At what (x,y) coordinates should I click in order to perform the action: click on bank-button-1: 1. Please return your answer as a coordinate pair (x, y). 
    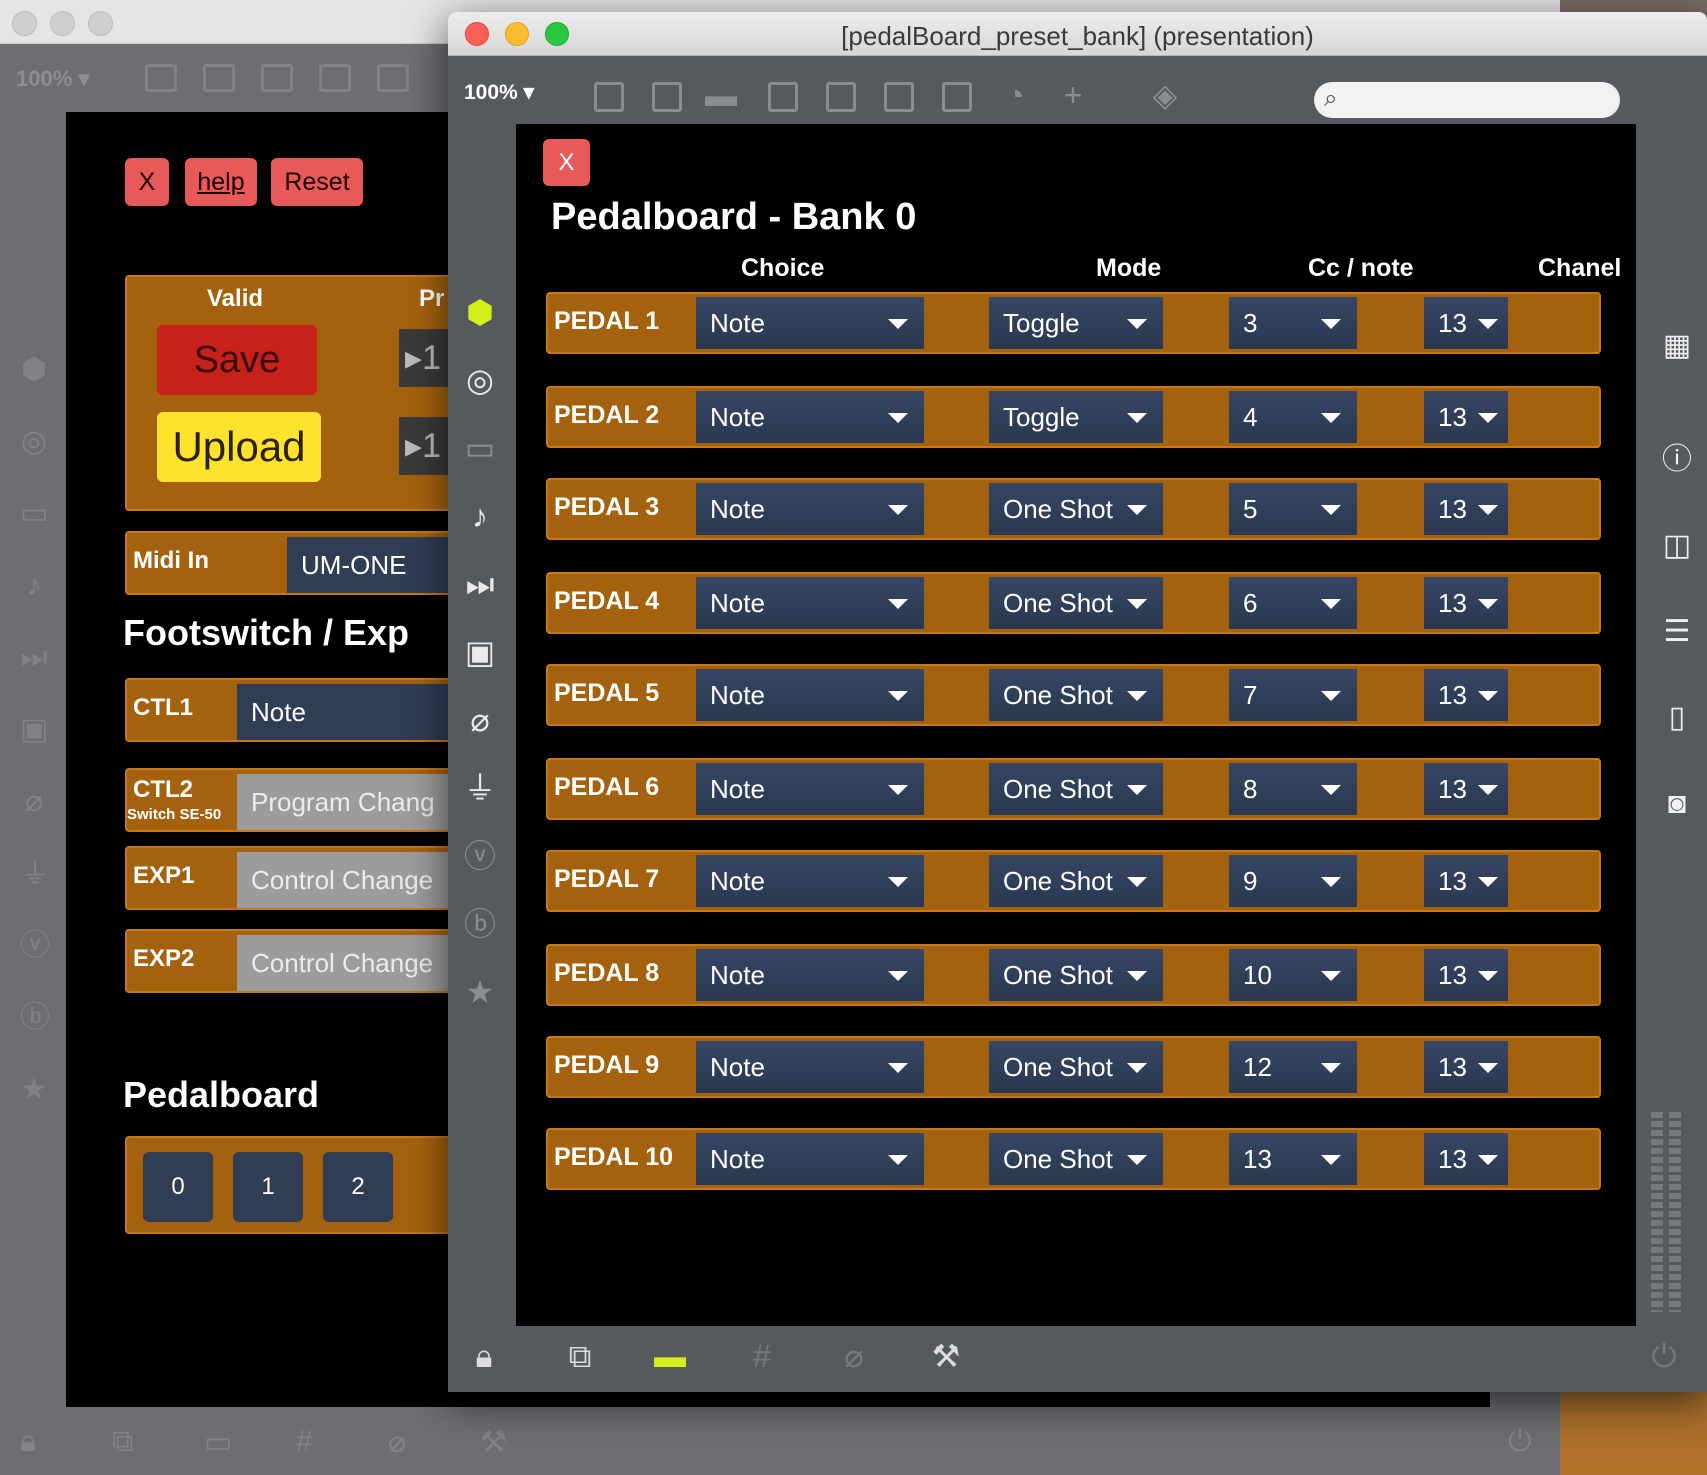
    Looking at the image, I should click on (268, 1187).